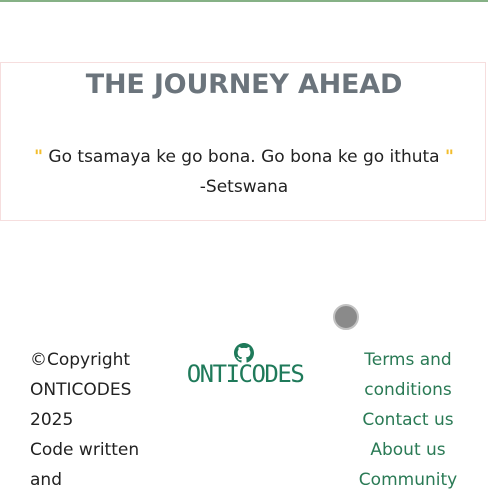 The width and height of the screenshot is (488, 499). Describe the element at coordinates (346, 317) in the screenshot. I see `scroll-to-top-button` at that location.